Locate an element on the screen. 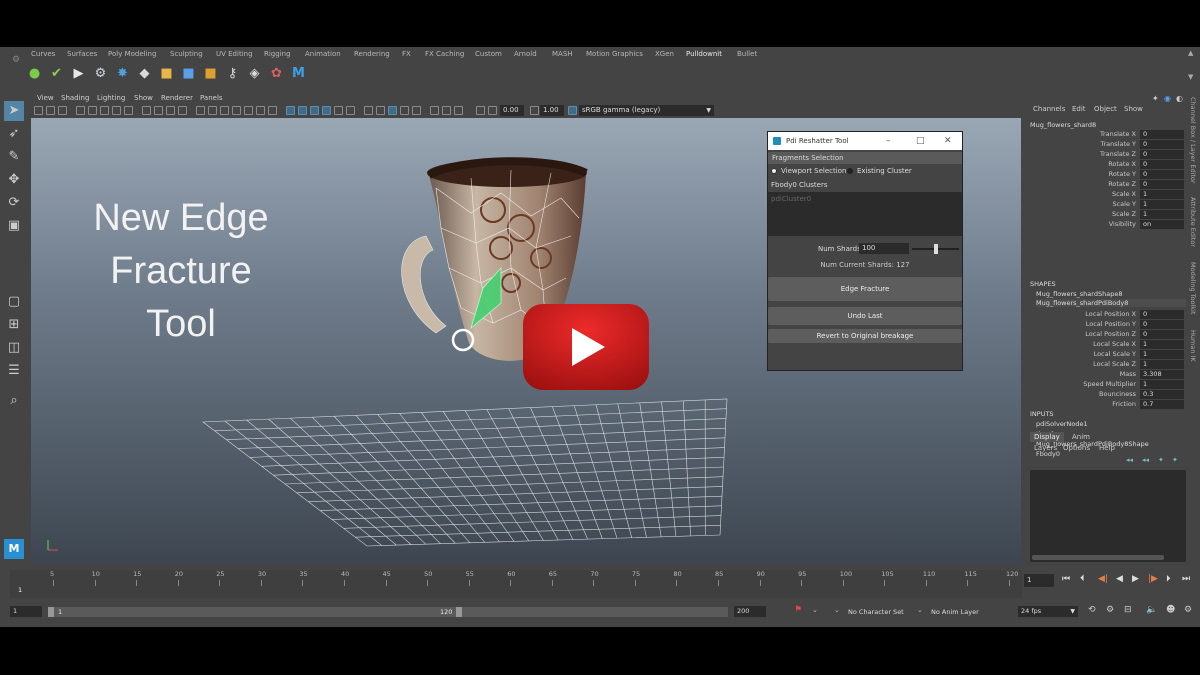 The image size is (1200, 675). near-clip-field: 0.00 is located at coordinates (512, 110).